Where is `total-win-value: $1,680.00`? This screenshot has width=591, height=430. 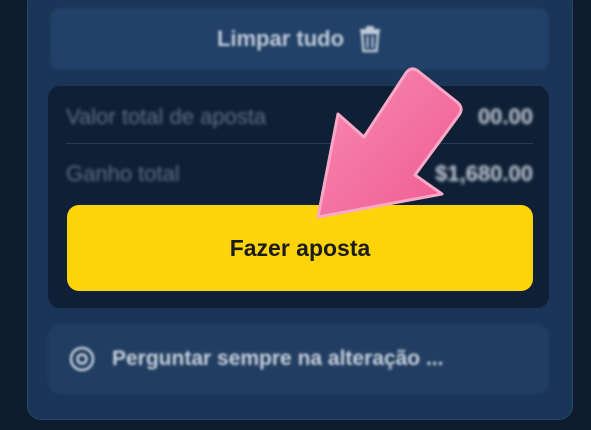
total-win-value: $1,680.00 is located at coordinates (484, 173).